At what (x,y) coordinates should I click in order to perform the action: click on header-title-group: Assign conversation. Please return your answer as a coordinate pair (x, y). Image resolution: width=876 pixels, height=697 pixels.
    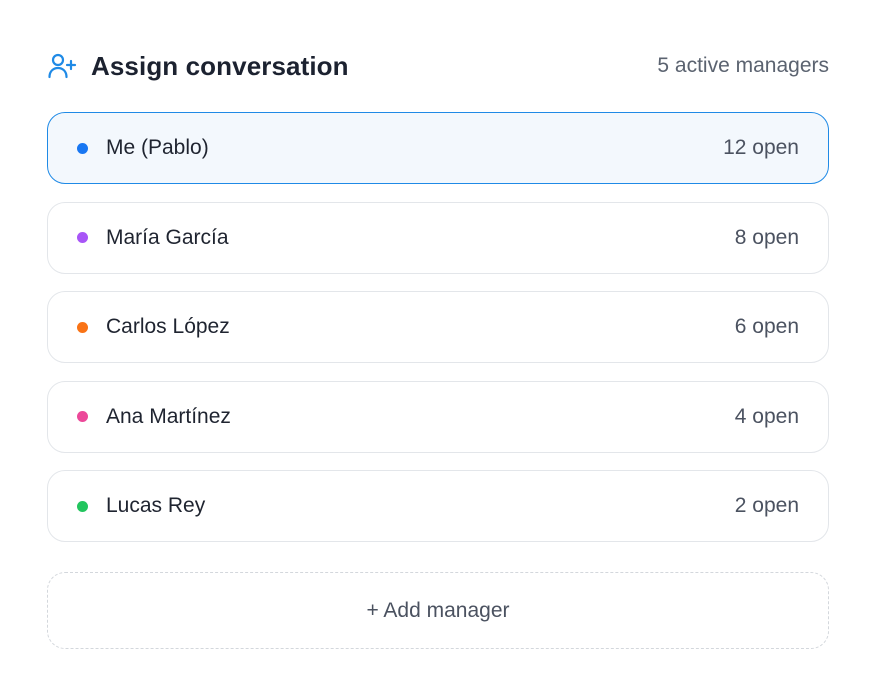
    Looking at the image, I should click on (198, 66).